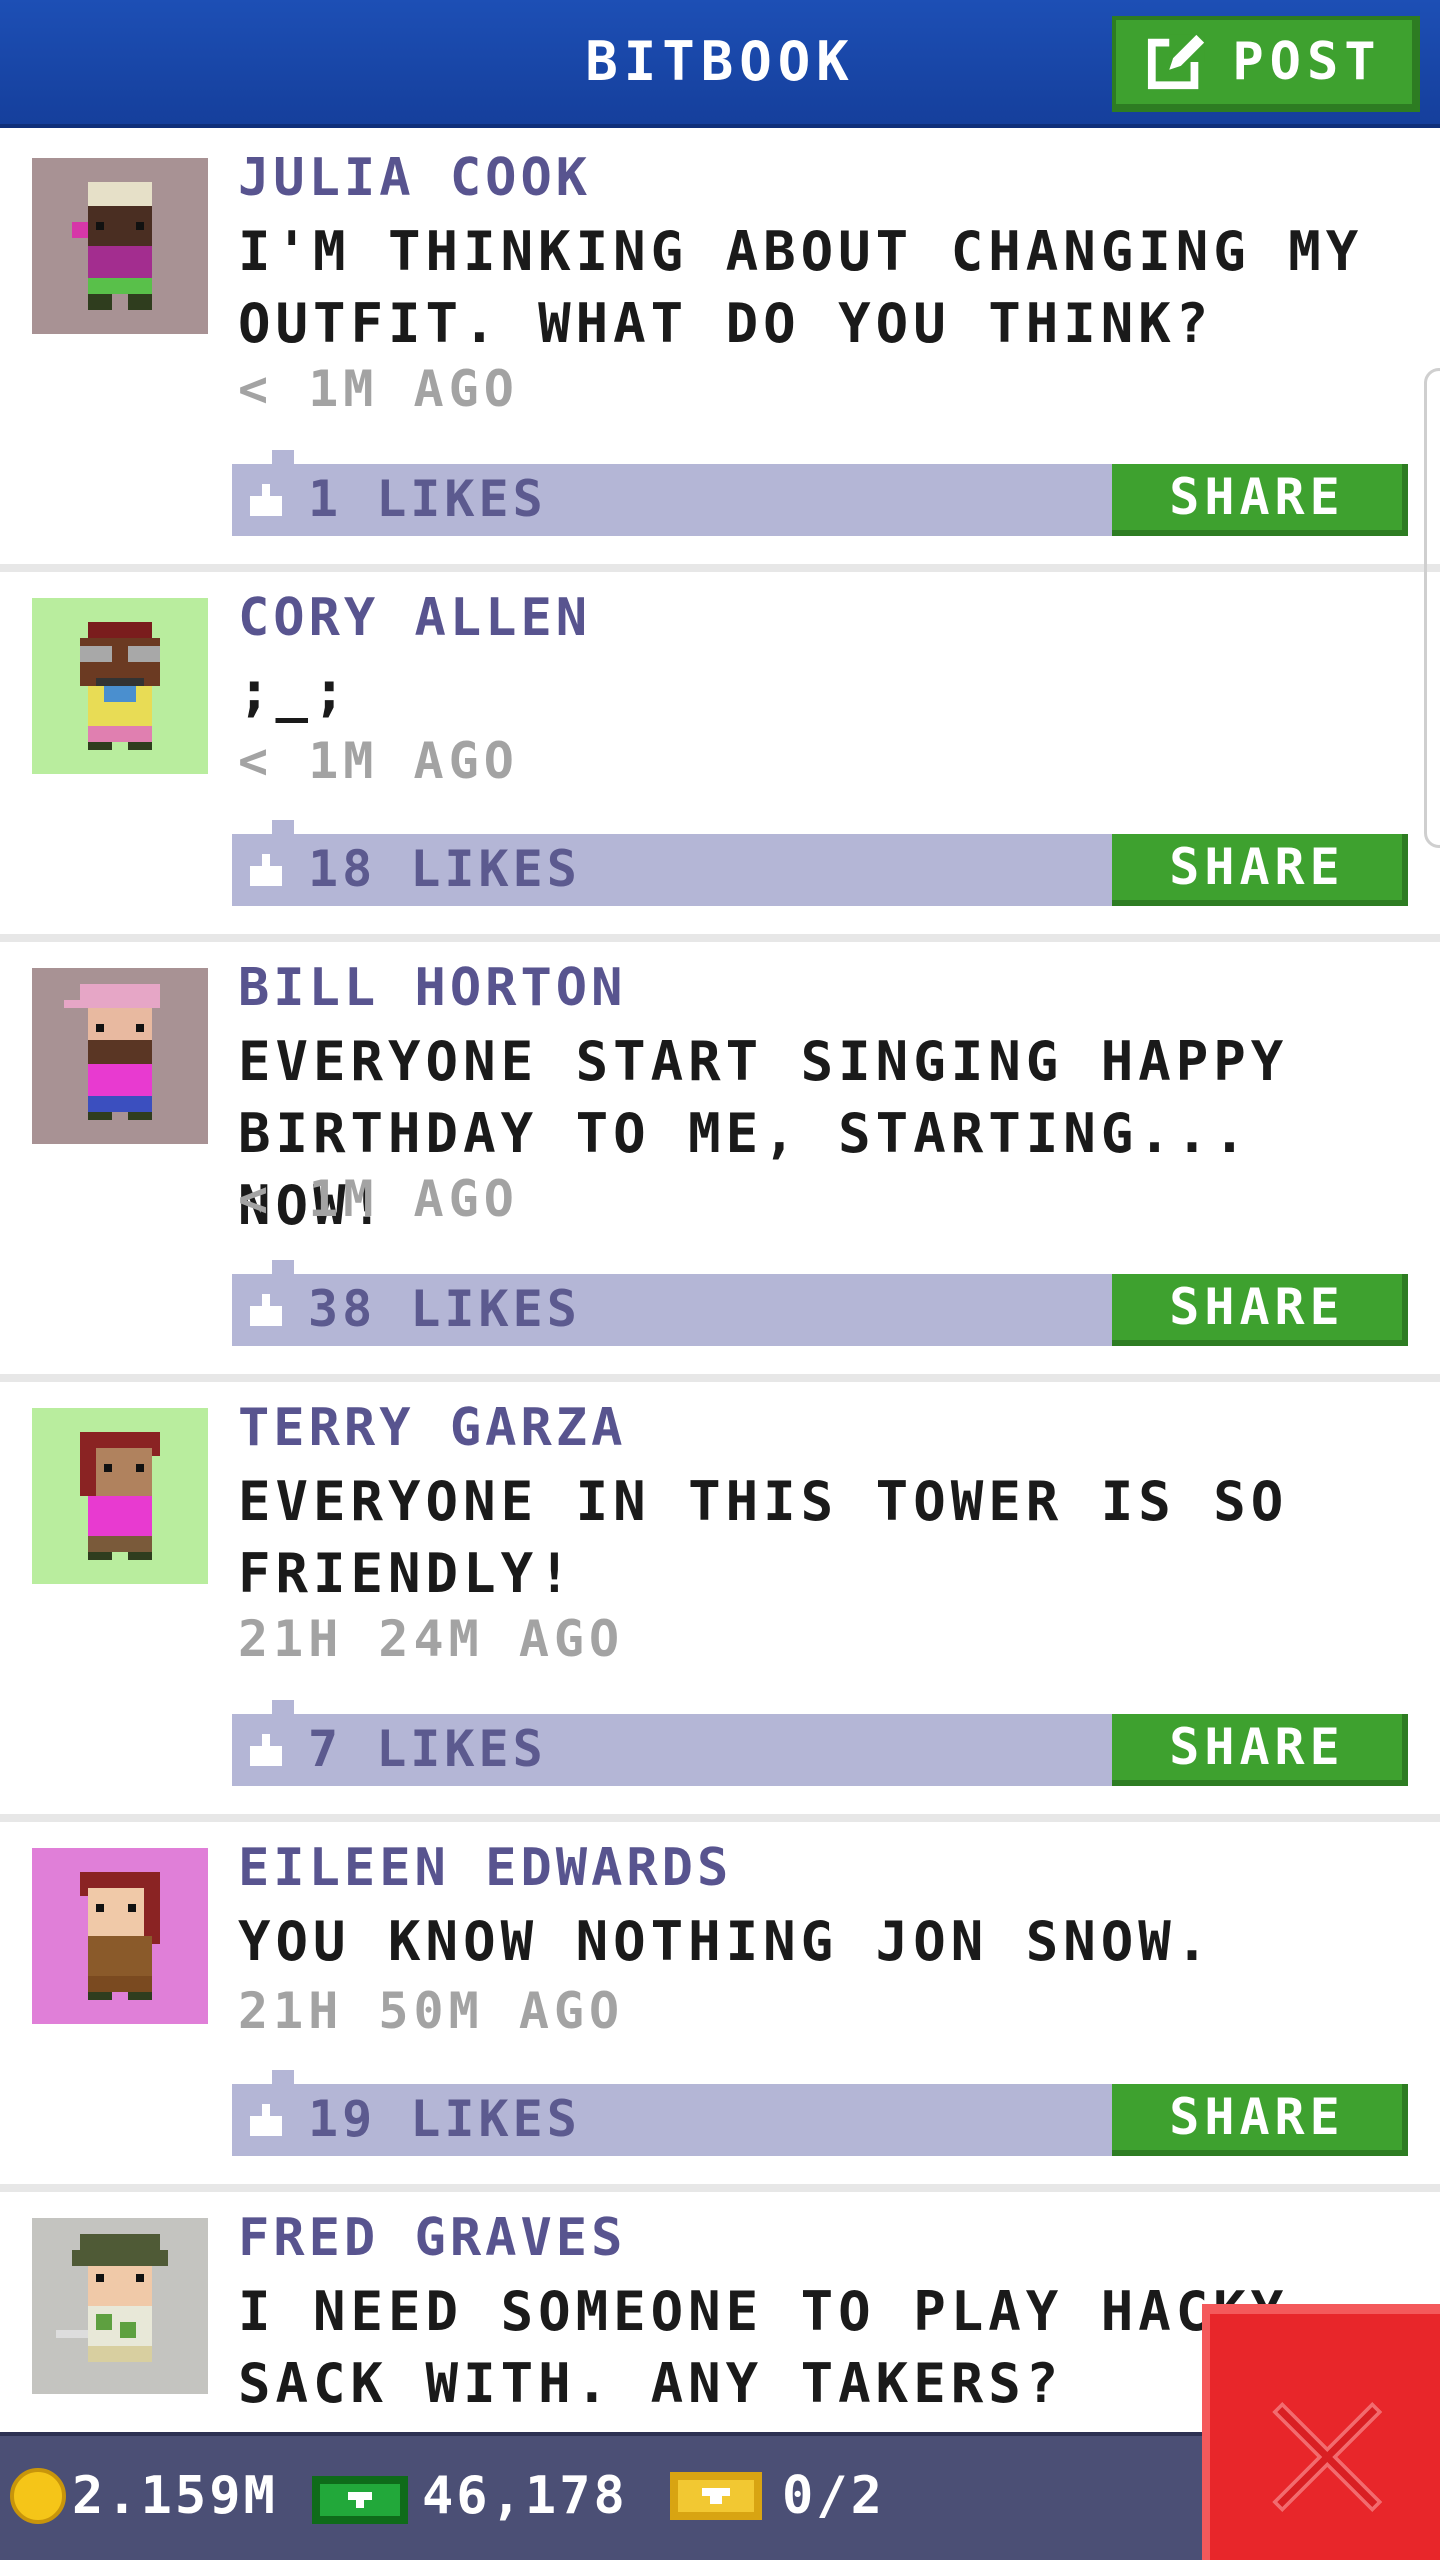 This screenshot has height=2560, width=1440. I want to click on coins-value: 2.159M, so click(175, 2496).